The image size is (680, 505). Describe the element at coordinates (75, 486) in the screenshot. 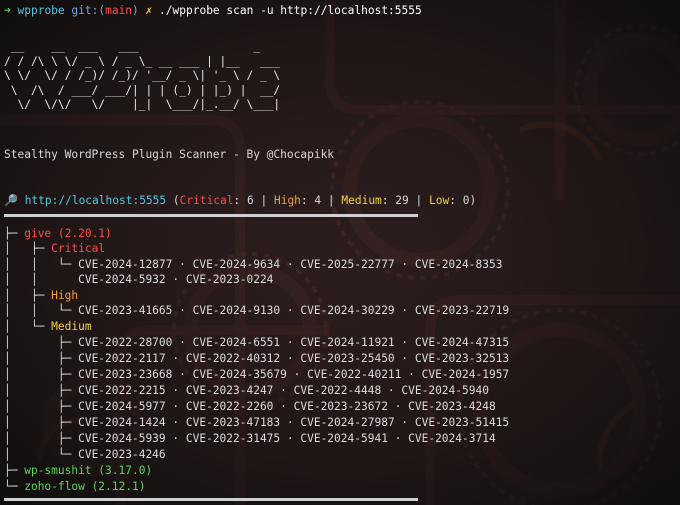

I see `tree-plugin-zoho-flow: └─ zoho-flow (2.12.1)` at that location.